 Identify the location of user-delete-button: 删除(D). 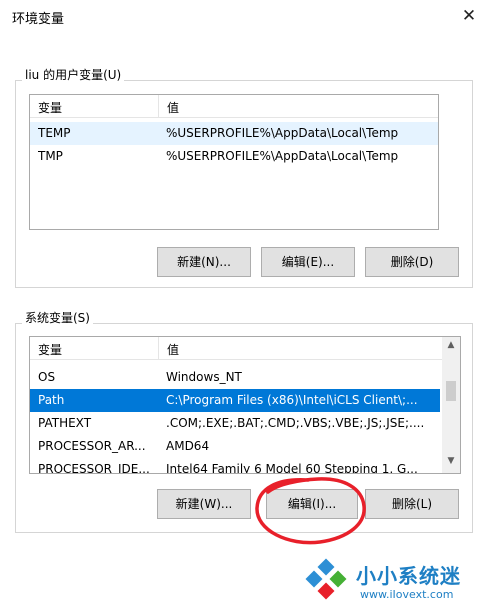
(412, 262).